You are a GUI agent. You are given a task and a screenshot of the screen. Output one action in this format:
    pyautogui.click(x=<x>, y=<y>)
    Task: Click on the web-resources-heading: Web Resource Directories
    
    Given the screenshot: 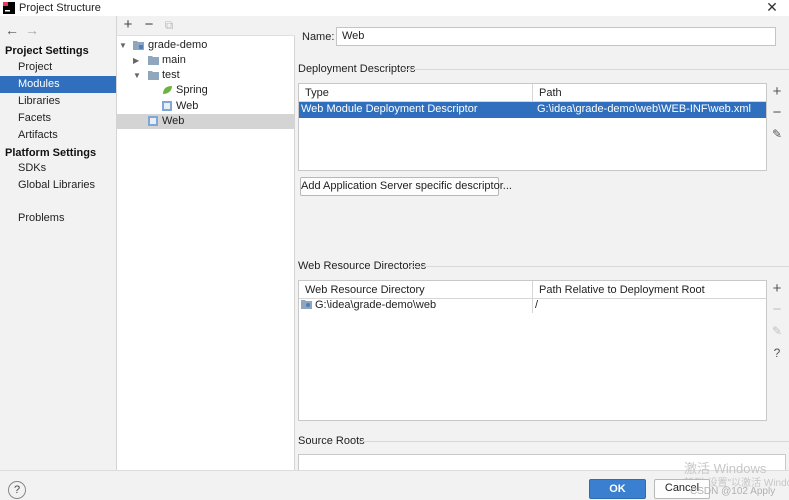 What is the action you would take?
    pyautogui.click(x=362, y=266)
    